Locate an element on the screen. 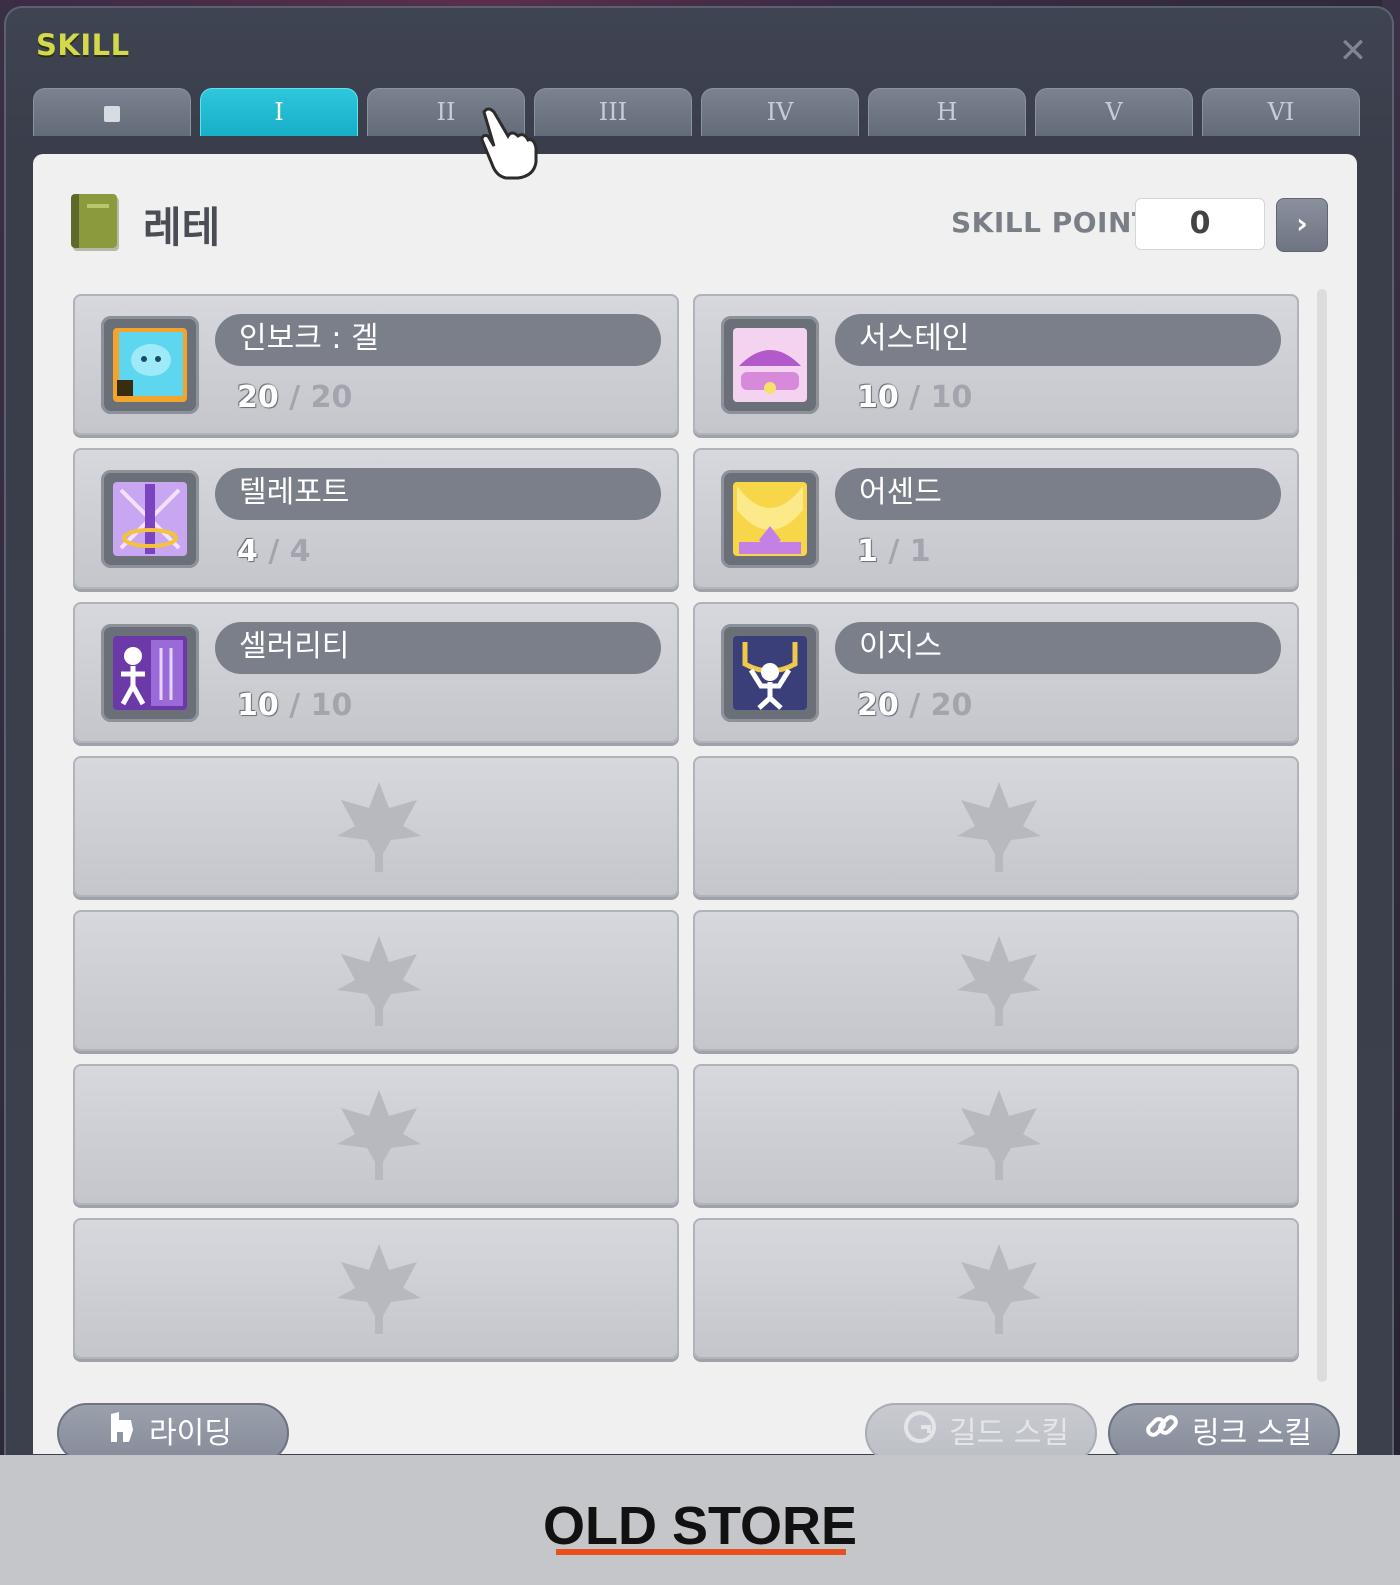 Image resolution: width=1400 pixels, height=1585 pixels. guild-skill-button: 길드 스킬 is located at coordinates (981, 1433).